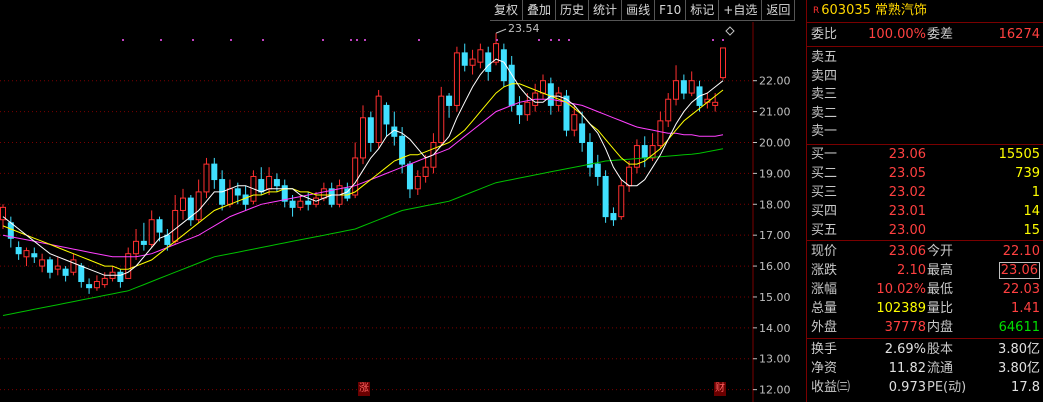 This screenshot has width=1043, height=402. I want to click on toolbar-button-4: 画线, so click(639, 10).